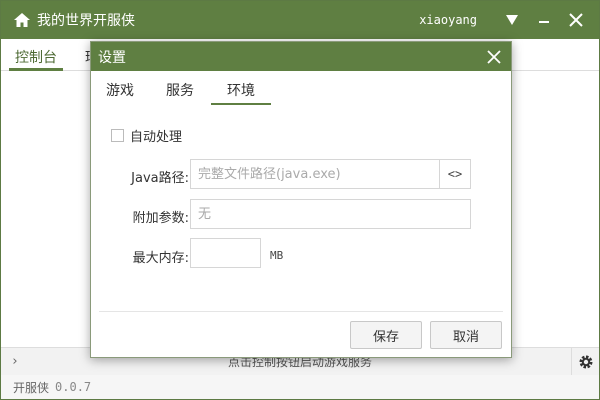  I want to click on expand-button: ›, so click(15, 362).